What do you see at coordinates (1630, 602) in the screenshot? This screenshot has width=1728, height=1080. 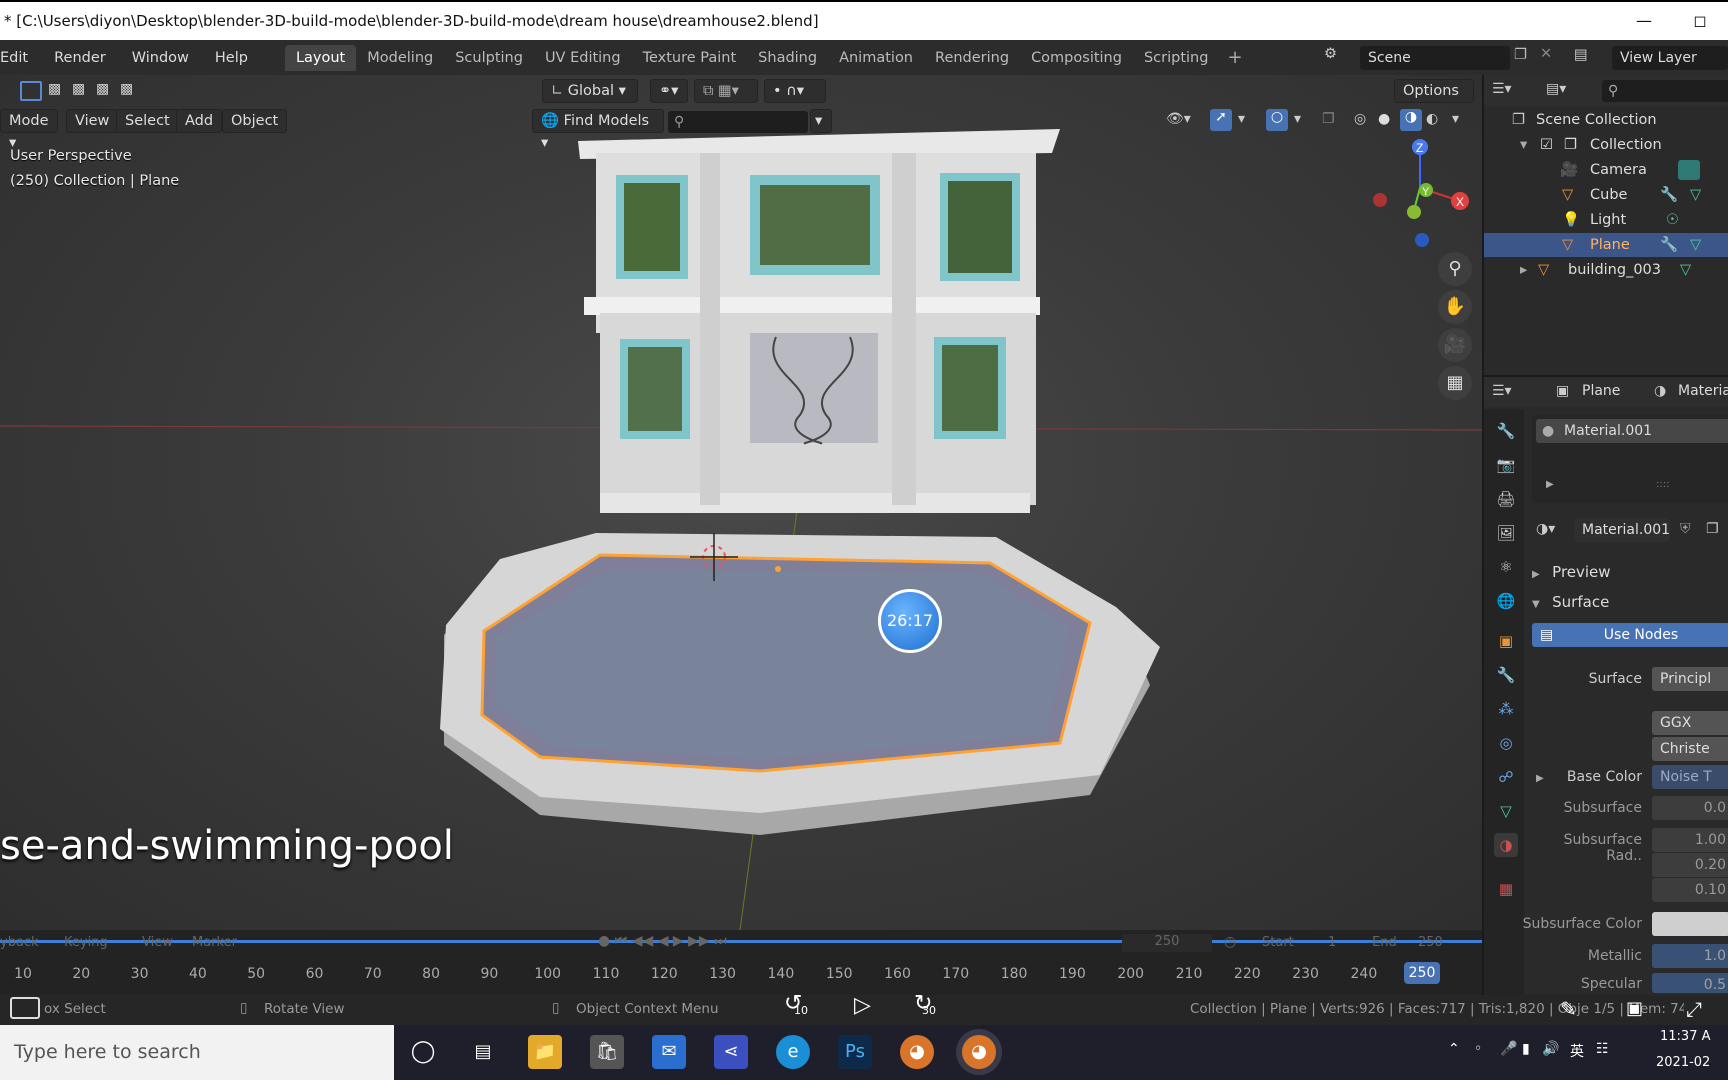 I see `surface-panel-header: ▼ Surface` at bounding box center [1630, 602].